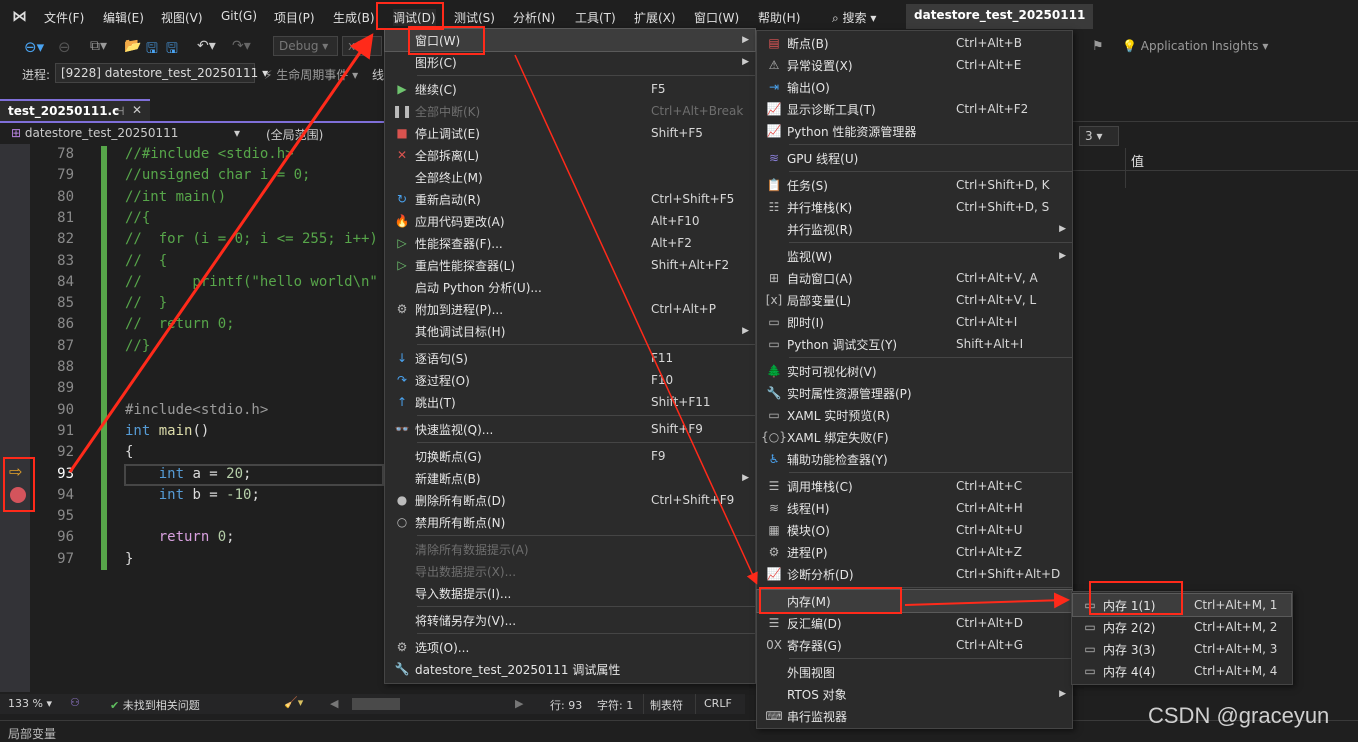 The width and height of the screenshot is (1358, 742). What do you see at coordinates (570, 199) in the screenshot?
I see `menu-item: ↻ 重新启动(R) Ctrl+Shift+F5` at bounding box center [570, 199].